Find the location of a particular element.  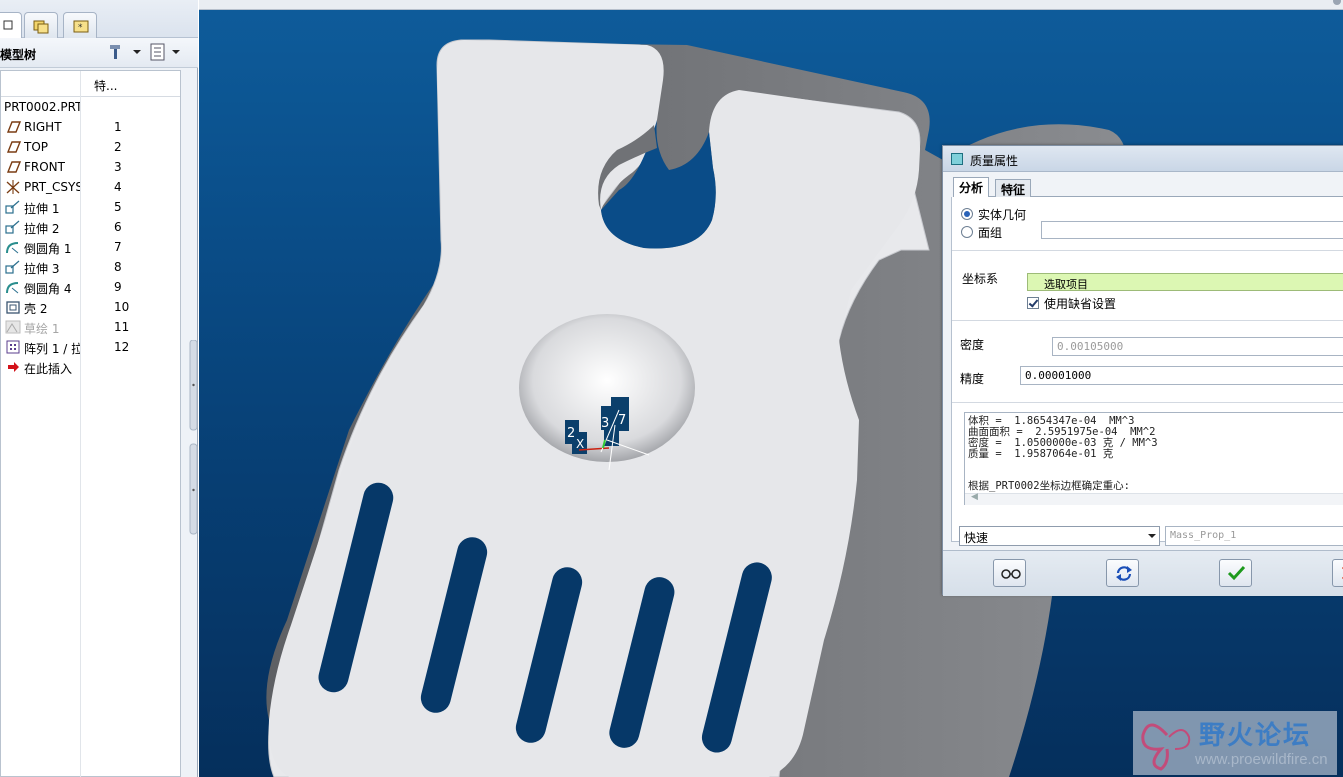

watermark-url: www.proewildfire.cn is located at coordinates (1261, 759).